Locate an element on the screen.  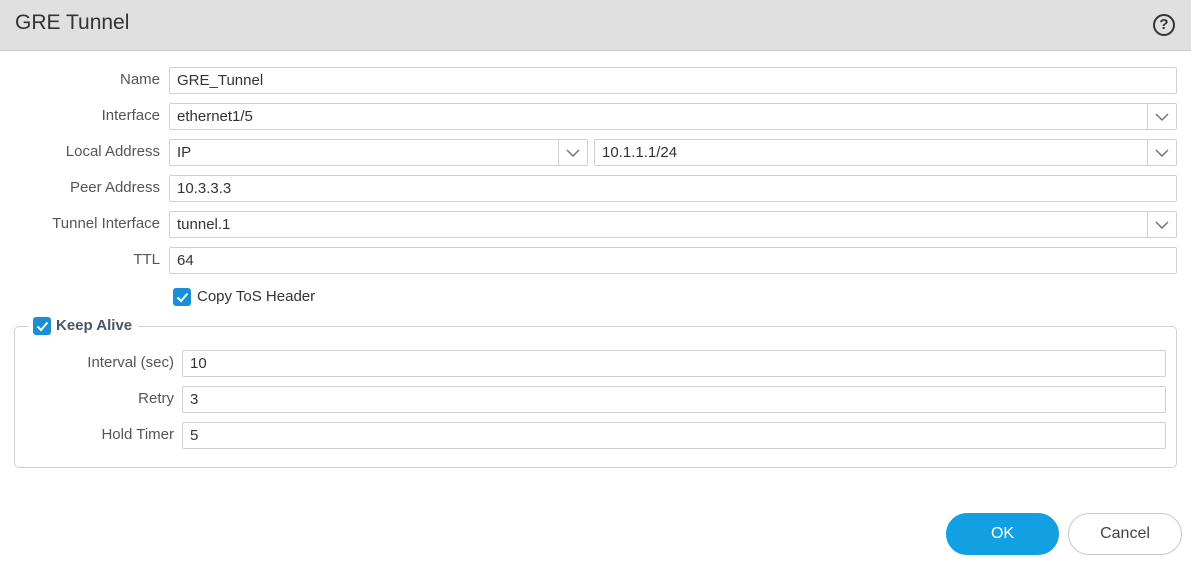
local-address-type-value: IP is located at coordinates (184, 152).